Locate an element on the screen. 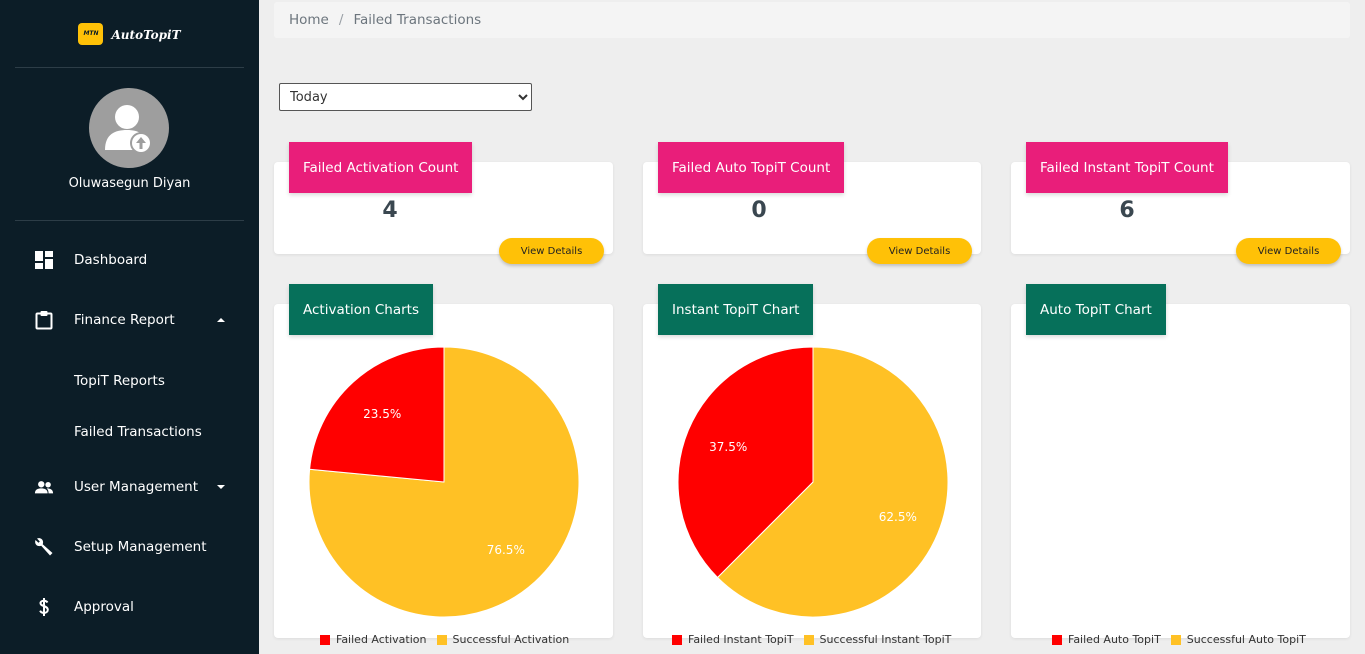 The width and height of the screenshot is (1365, 654). chart-card-title: Instant TopiT Chart is located at coordinates (736, 309).